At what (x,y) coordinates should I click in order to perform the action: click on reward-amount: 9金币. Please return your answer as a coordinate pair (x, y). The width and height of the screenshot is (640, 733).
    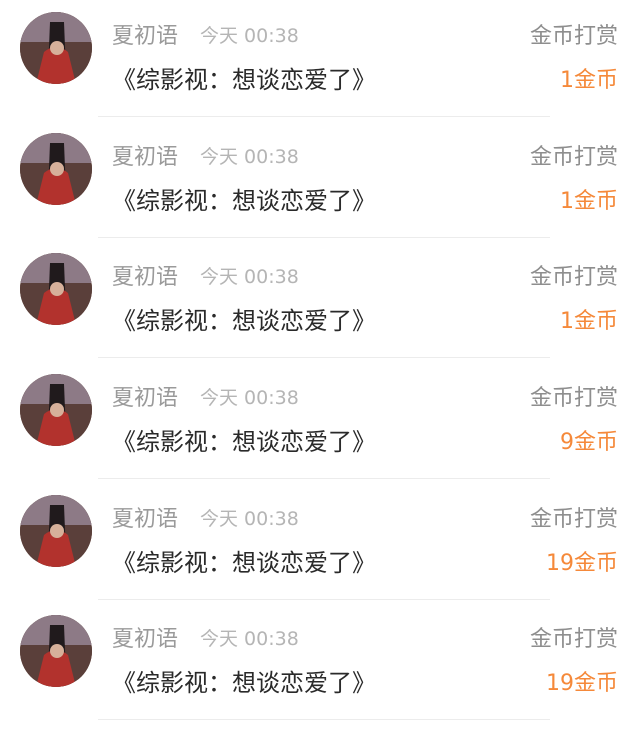
    Looking at the image, I should click on (589, 442).